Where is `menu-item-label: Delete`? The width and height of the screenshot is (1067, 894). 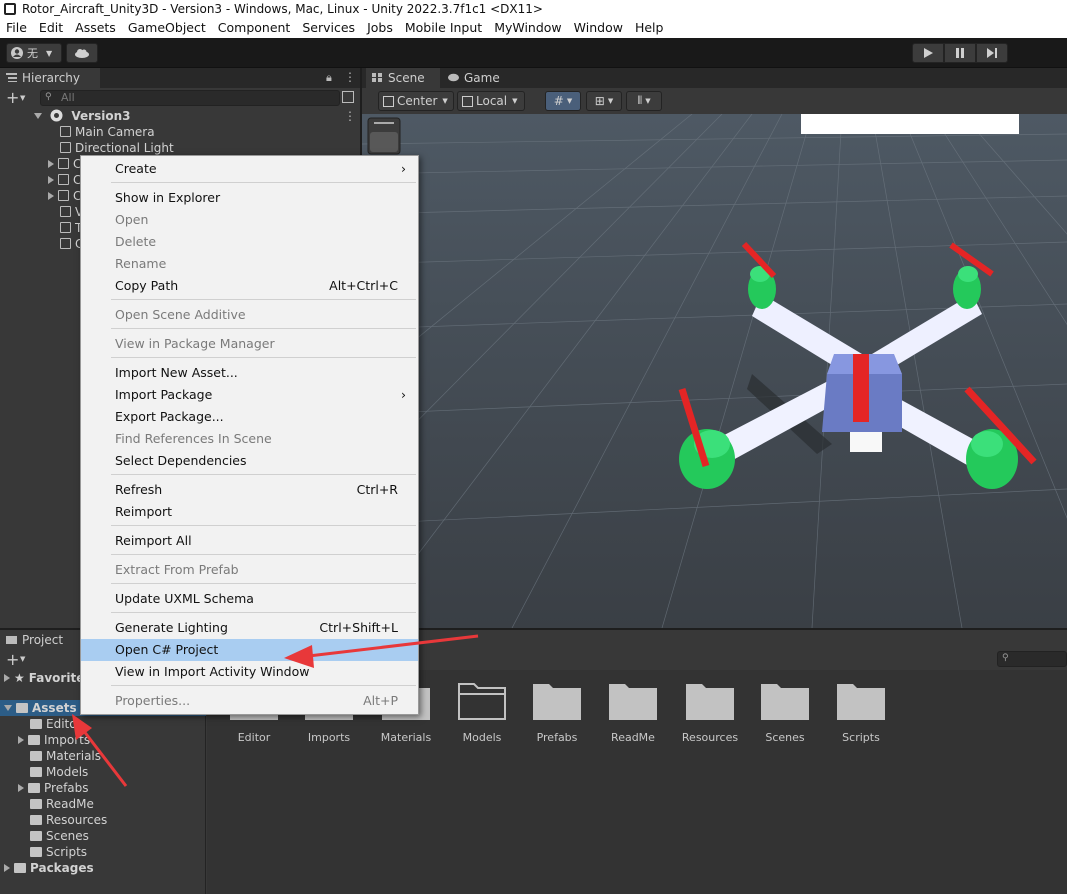
menu-item-label: Delete is located at coordinates (136, 241).